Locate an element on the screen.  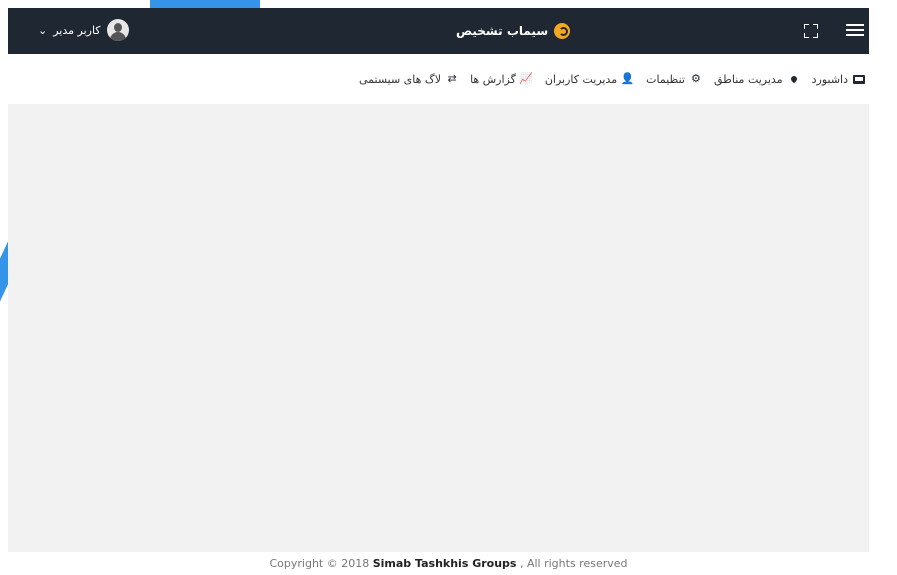
nav-item-dashboard: داشبورد is located at coordinates (838, 79).